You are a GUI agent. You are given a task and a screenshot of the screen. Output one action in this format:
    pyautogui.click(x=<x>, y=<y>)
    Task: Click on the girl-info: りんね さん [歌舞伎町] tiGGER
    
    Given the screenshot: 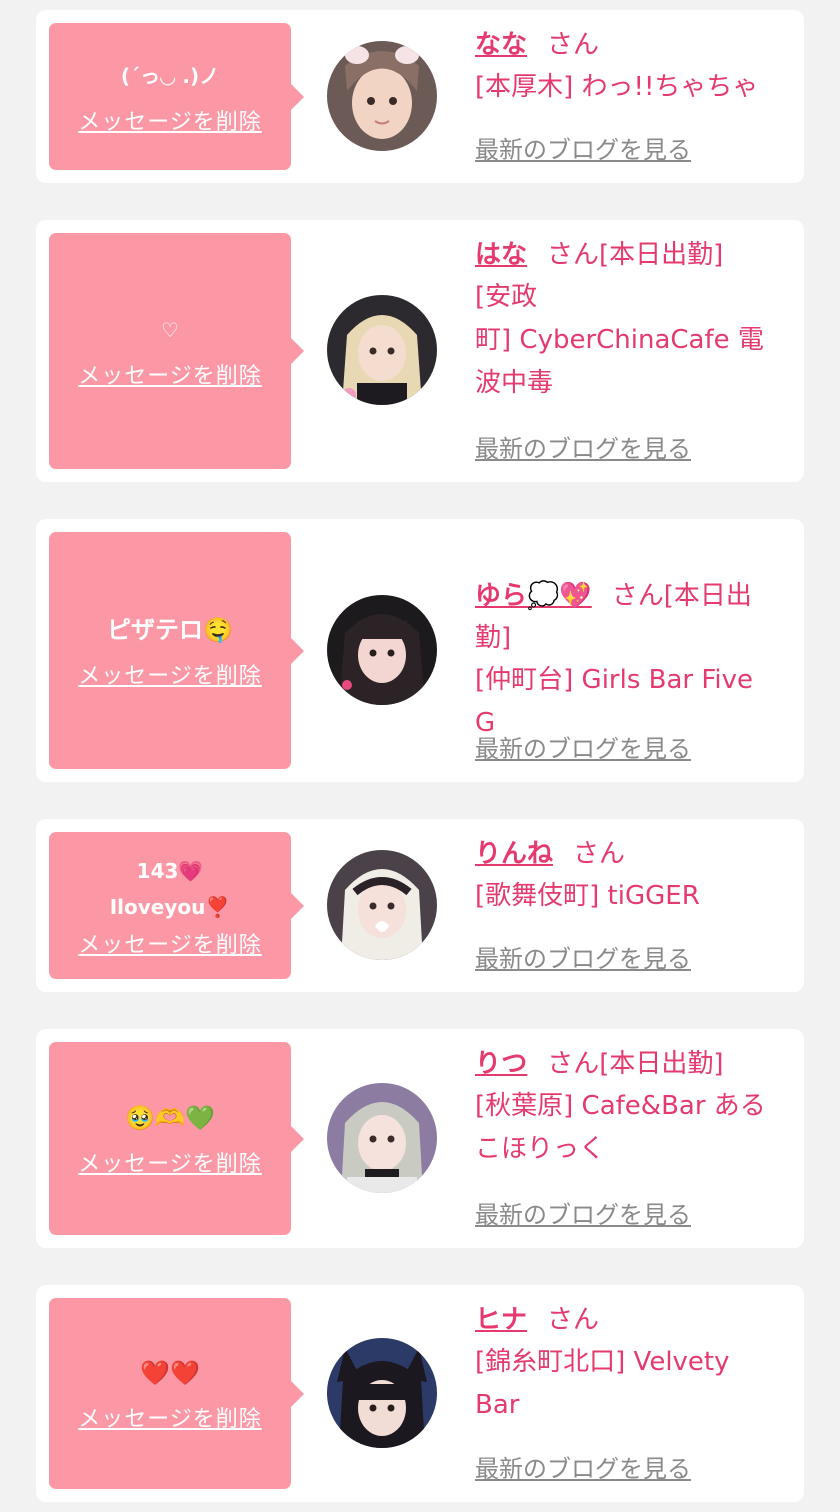 What is the action you would take?
    pyautogui.click(x=632, y=875)
    